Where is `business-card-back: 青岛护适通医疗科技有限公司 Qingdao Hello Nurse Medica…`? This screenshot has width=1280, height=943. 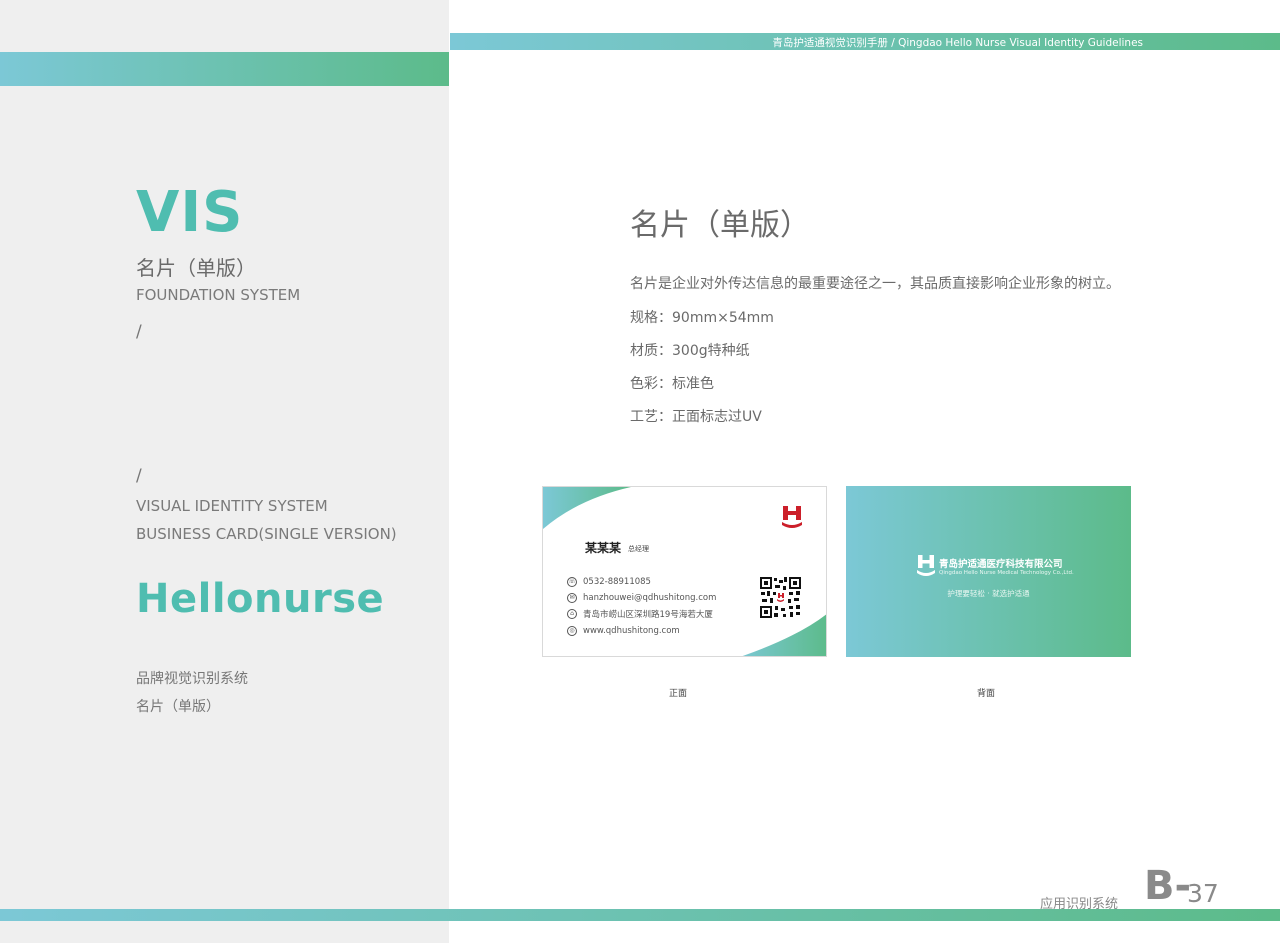 business-card-back: 青岛护适通医疗科技有限公司 Qingdao Hello Nurse Medica… is located at coordinates (988, 571).